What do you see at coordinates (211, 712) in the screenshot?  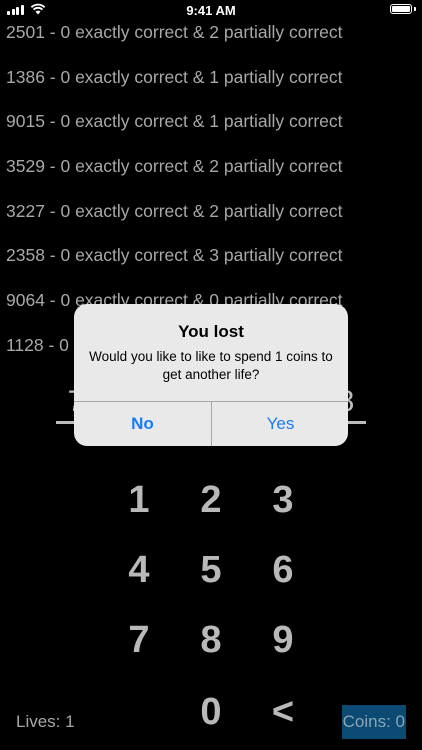 I see `key-0: 0` at bounding box center [211, 712].